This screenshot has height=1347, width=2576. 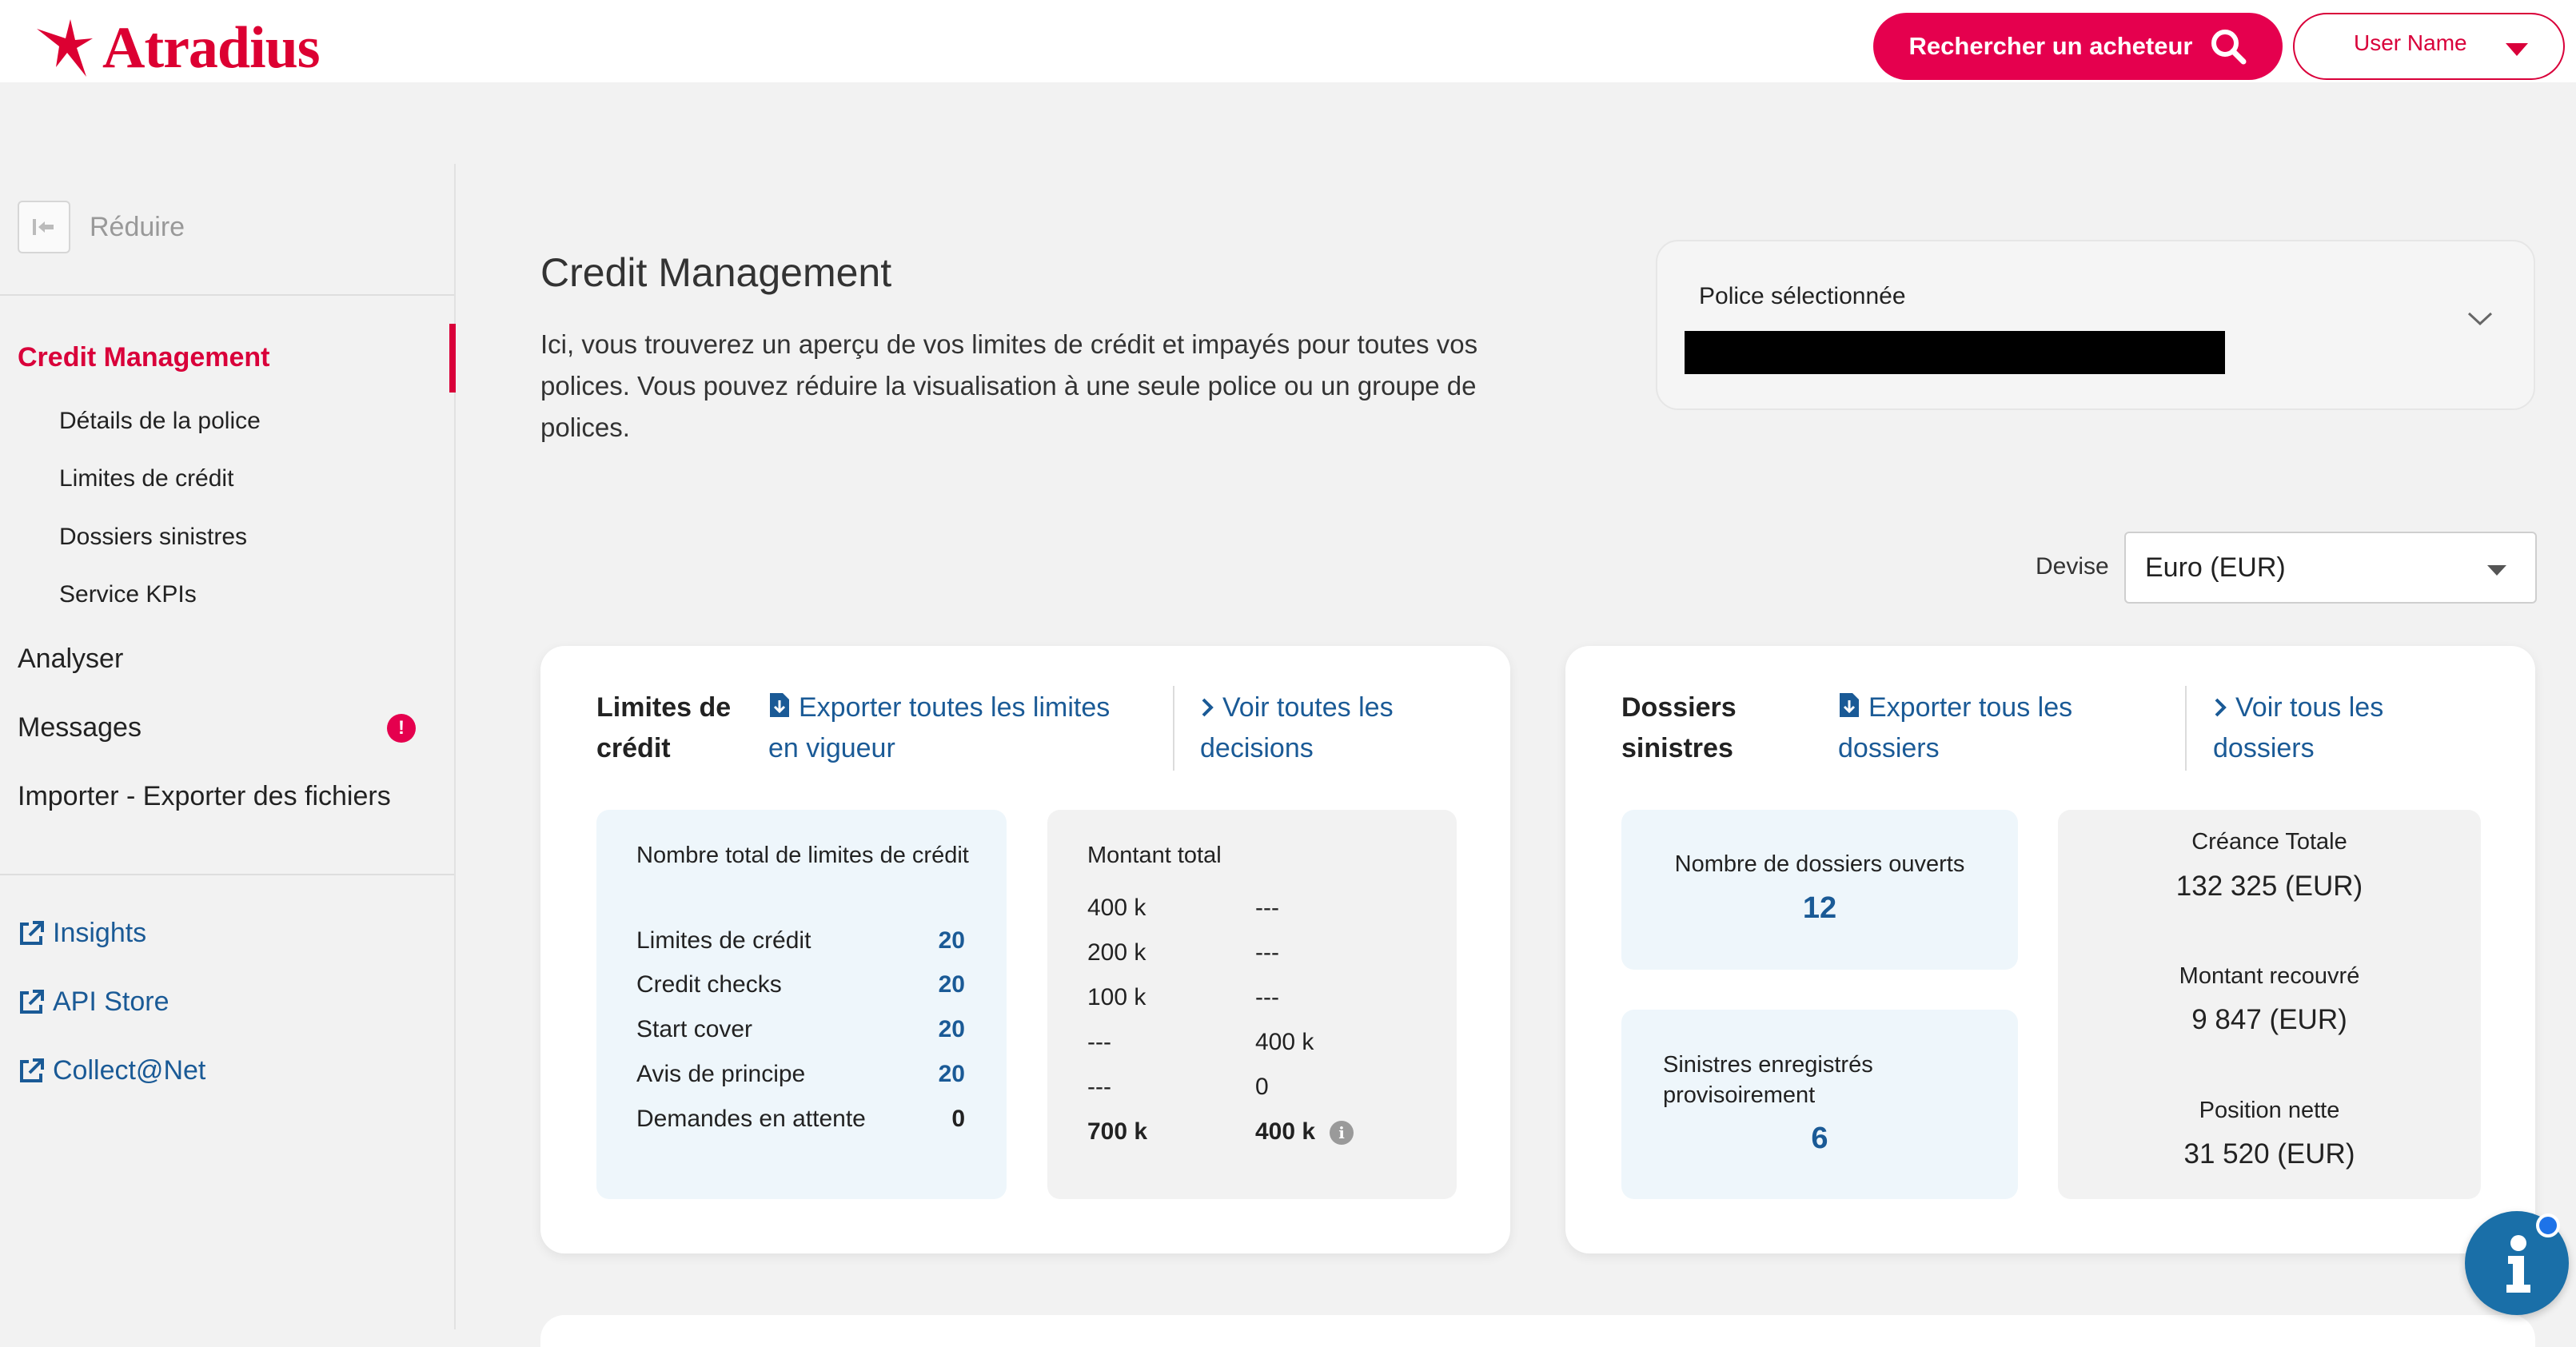 I want to click on sidebar-link-collect-net: Collect@Net, so click(x=112, y=1071).